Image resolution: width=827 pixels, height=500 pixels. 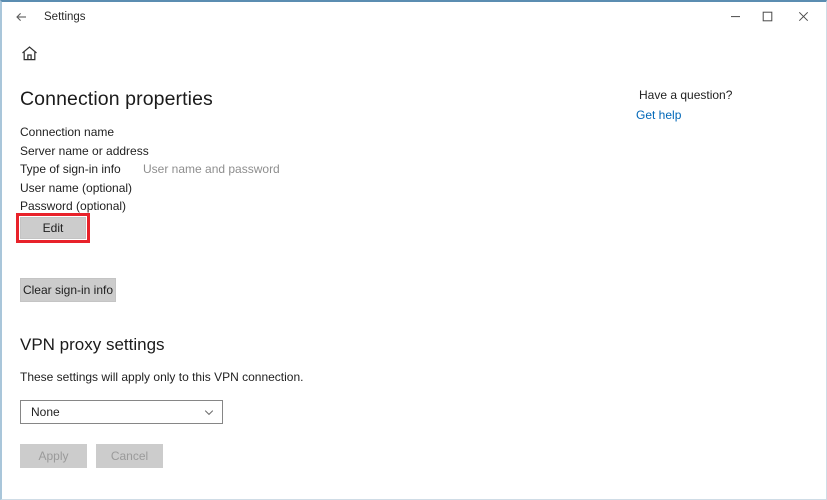 What do you see at coordinates (84, 150) in the screenshot?
I see `property-label-server-name: Server name or address` at bounding box center [84, 150].